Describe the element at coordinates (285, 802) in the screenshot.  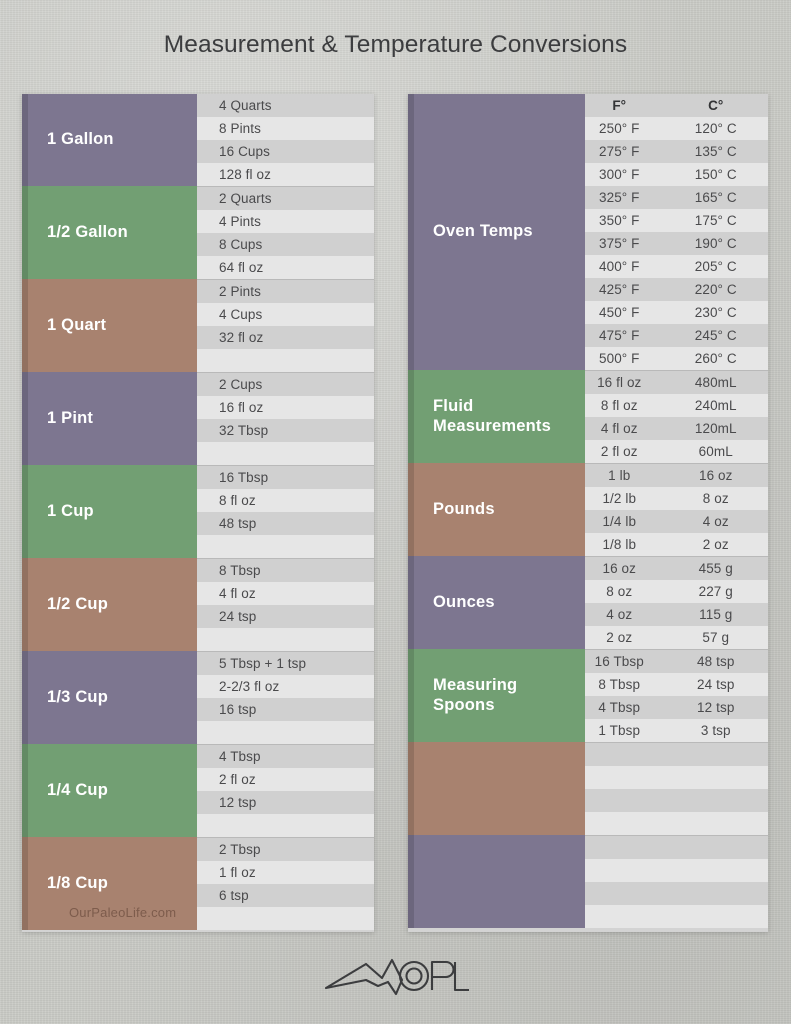
I see `table-row: 12 tsp` at that location.